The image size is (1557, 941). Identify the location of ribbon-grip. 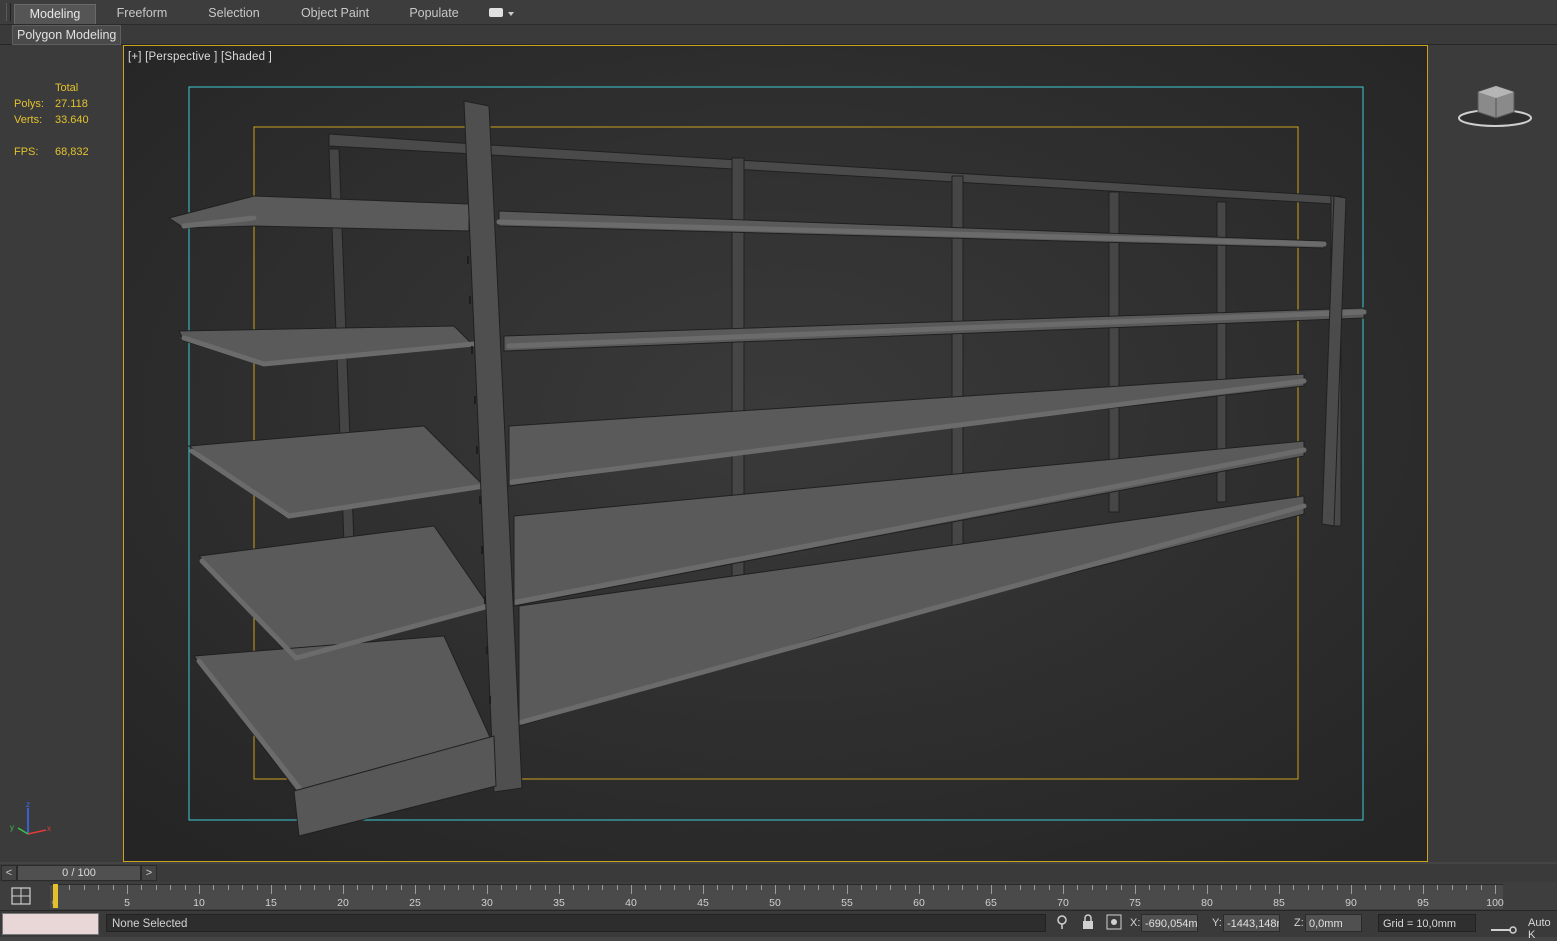
(8, 12).